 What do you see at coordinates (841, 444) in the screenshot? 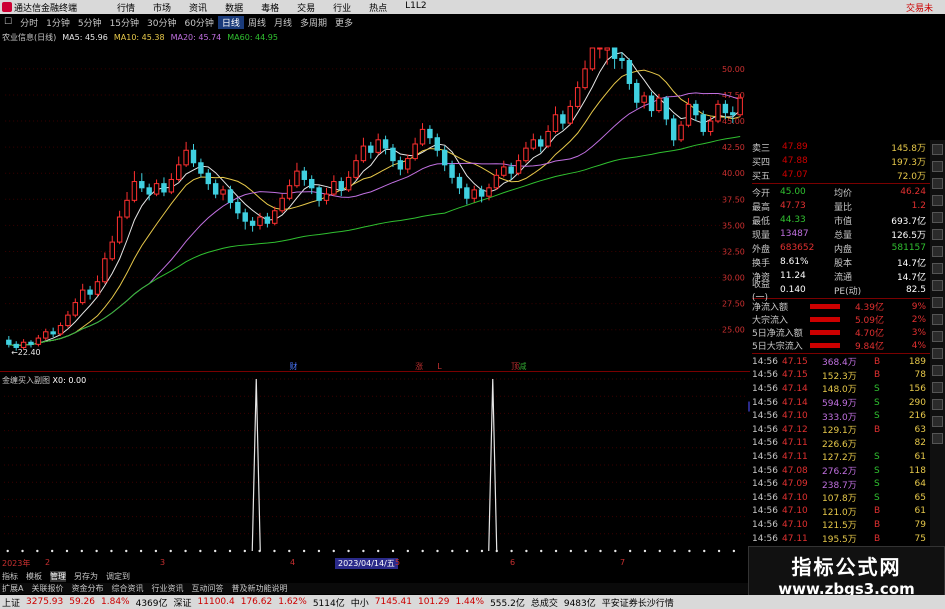
I see `tick-row: 14:56 47.11 226.6万 82` at bounding box center [841, 444].